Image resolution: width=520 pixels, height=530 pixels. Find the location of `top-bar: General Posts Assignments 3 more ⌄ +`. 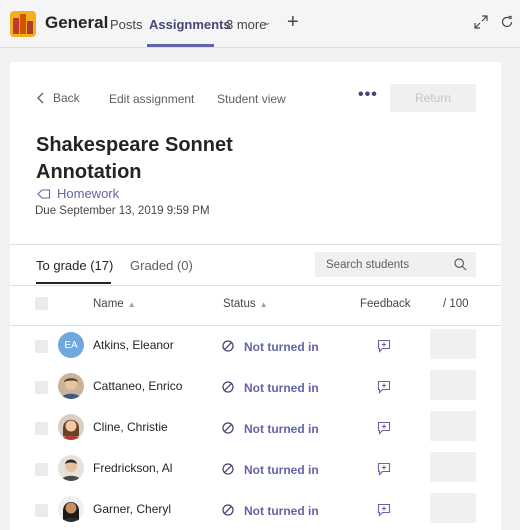

top-bar: General Posts Assignments 3 more ⌄ + is located at coordinates (260, 24).